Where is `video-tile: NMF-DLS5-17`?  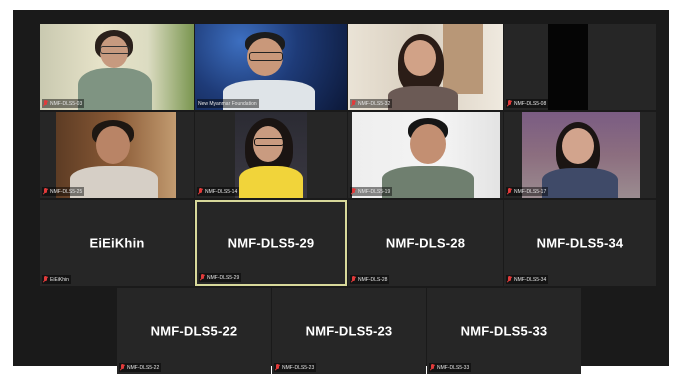
video-tile: NMF-DLS5-17 is located at coordinates (580, 155).